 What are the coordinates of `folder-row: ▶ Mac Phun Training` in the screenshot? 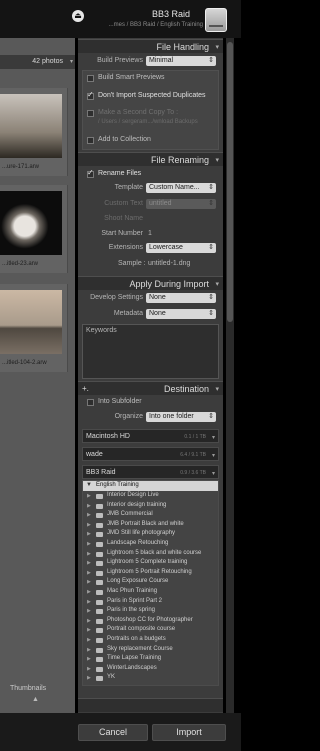 It's located at (150, 592).